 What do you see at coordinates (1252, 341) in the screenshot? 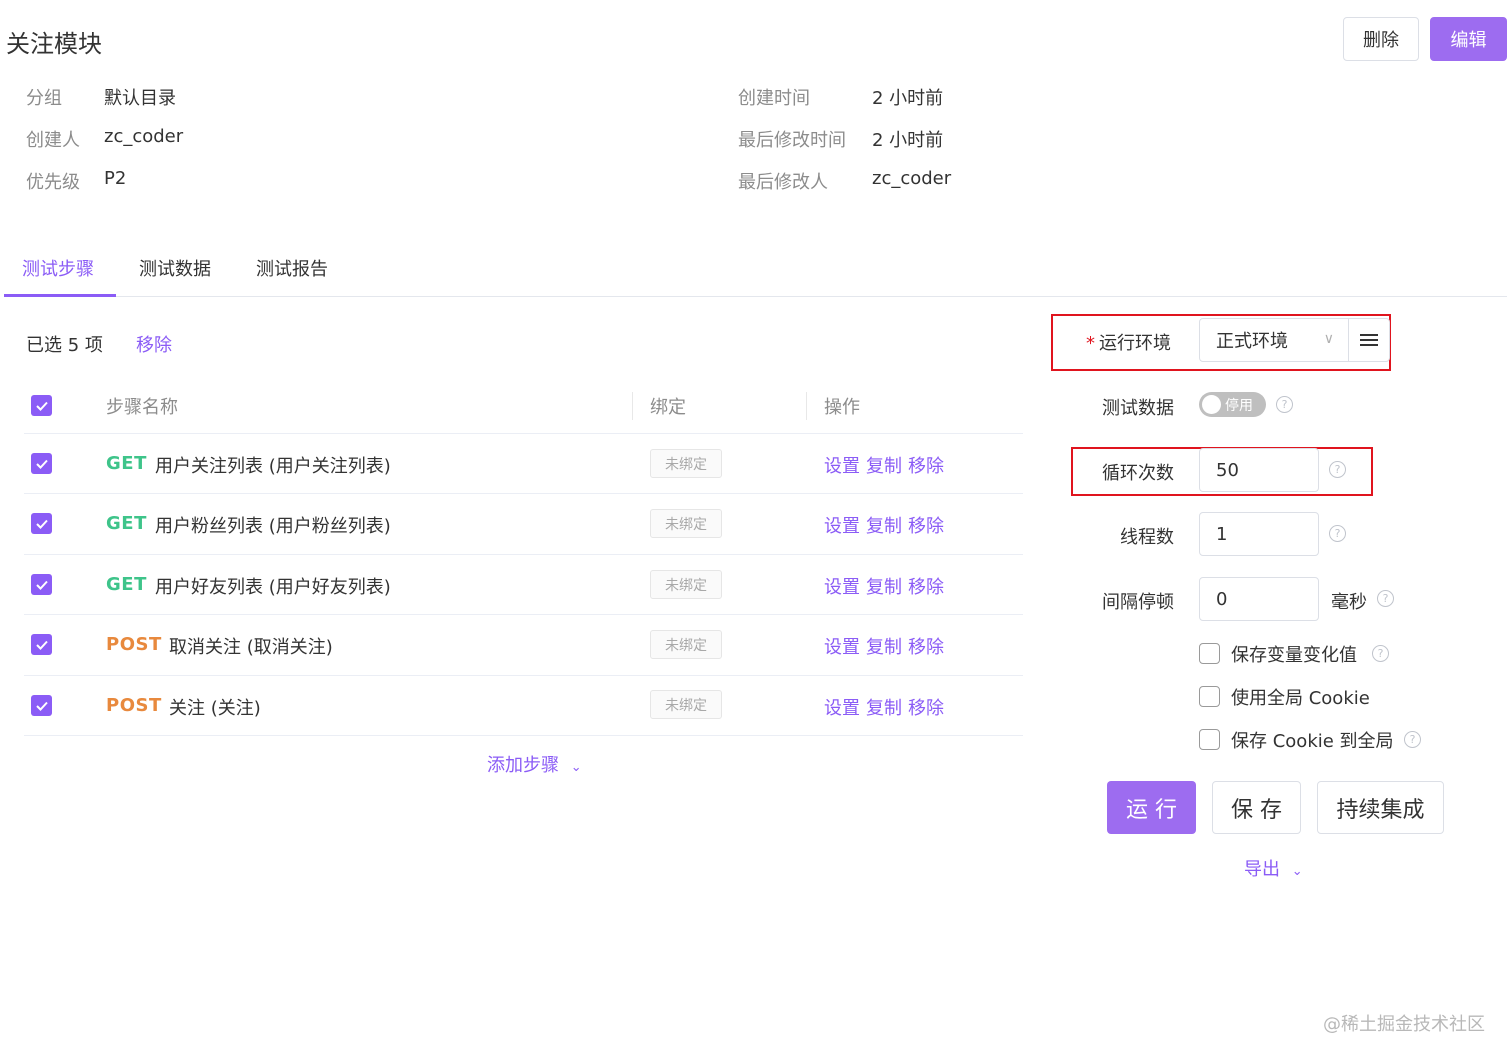
I see `env-select-value: 正式环境` at bounding box center [1252, 341].